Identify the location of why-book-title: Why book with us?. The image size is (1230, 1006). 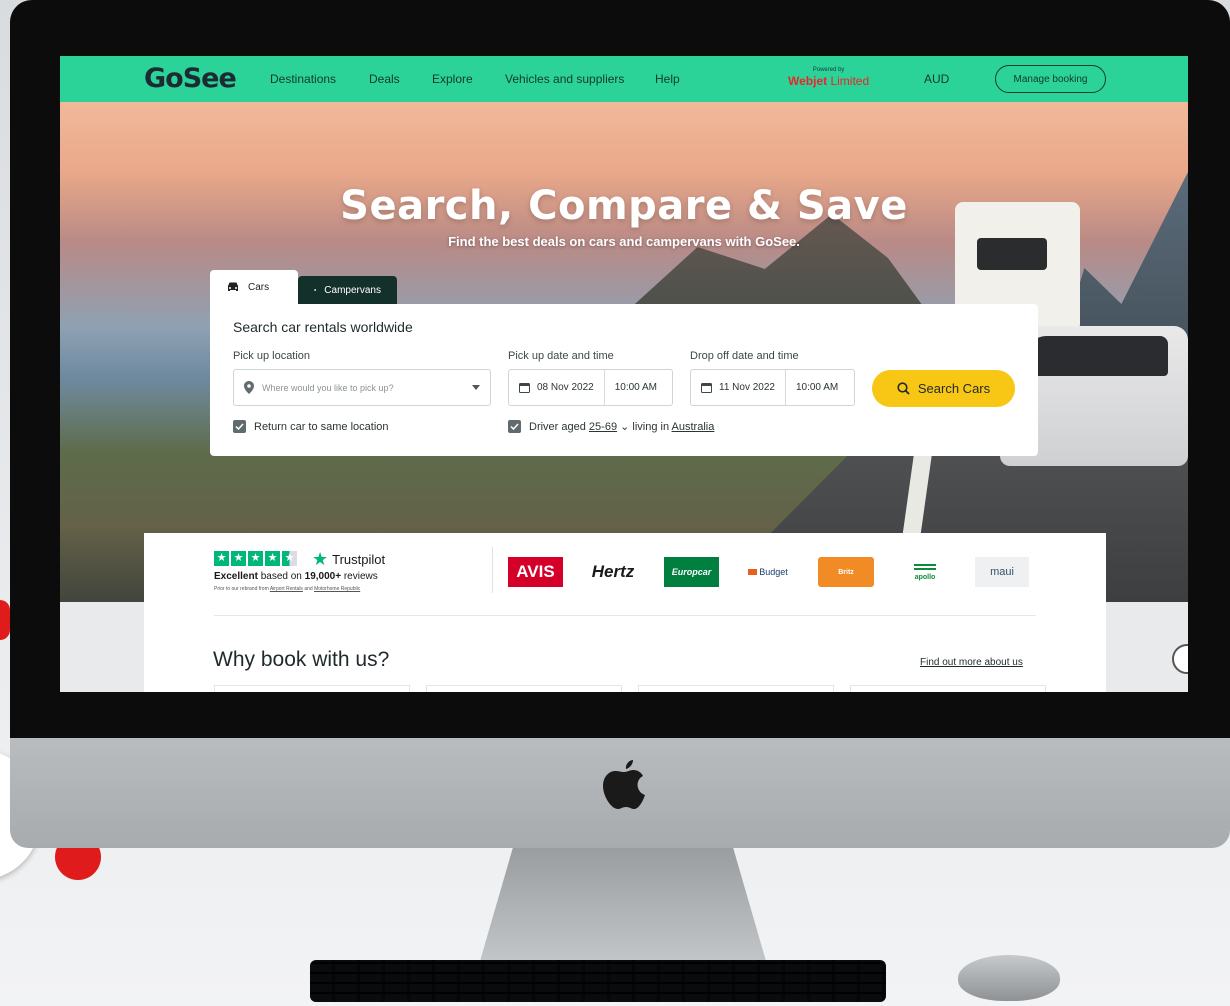
(301, 659).